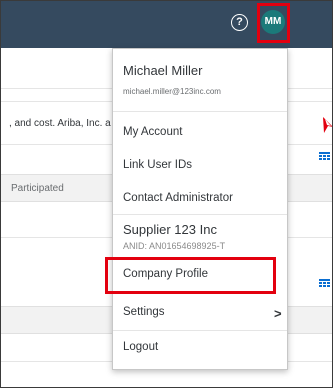 This screenshot has width=333, height=388. I want to click on help-icon: ?, so click(239, 22).